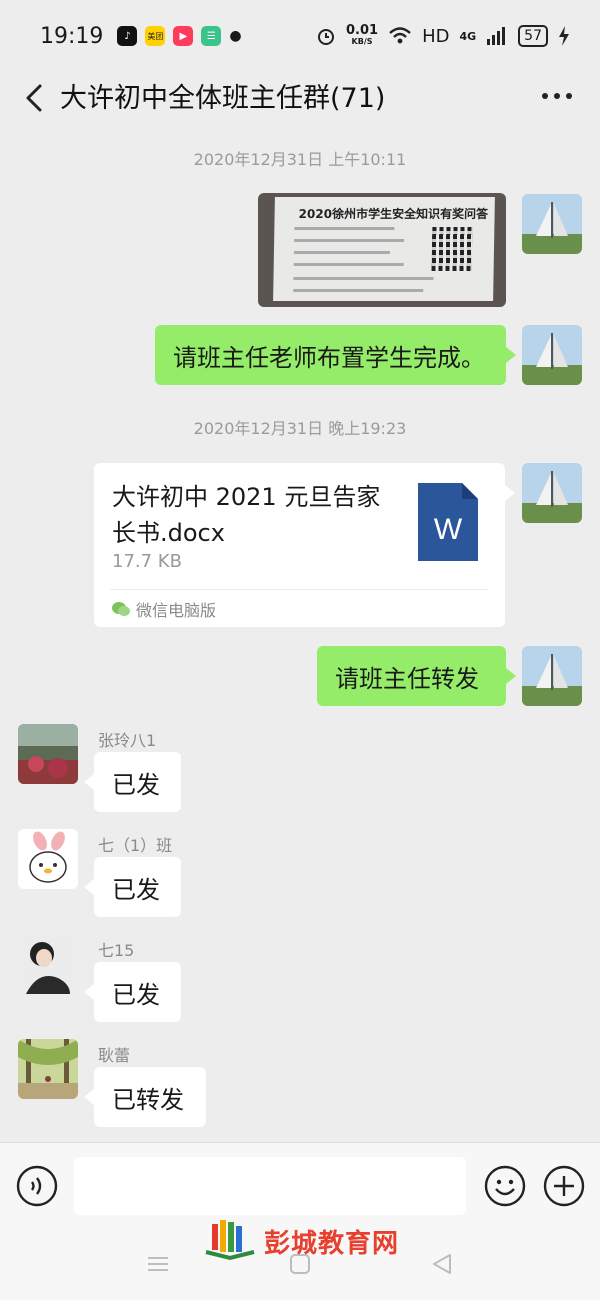  What do you see at coordinates (362, 30) in the screenshot?
I see `net-speed-value: 0.01` at bounding box center [362, 30].